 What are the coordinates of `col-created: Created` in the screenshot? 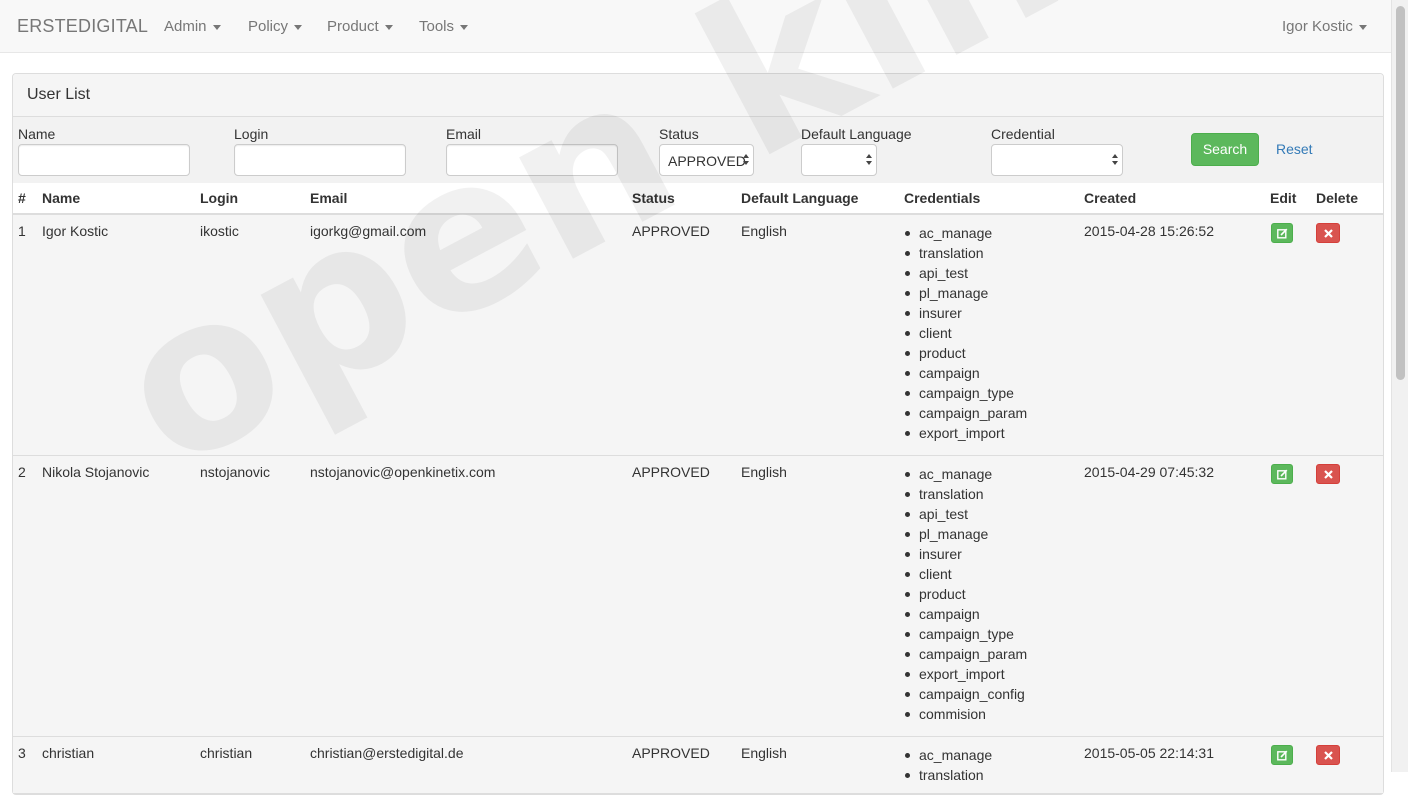 It's located at (1110, 198).